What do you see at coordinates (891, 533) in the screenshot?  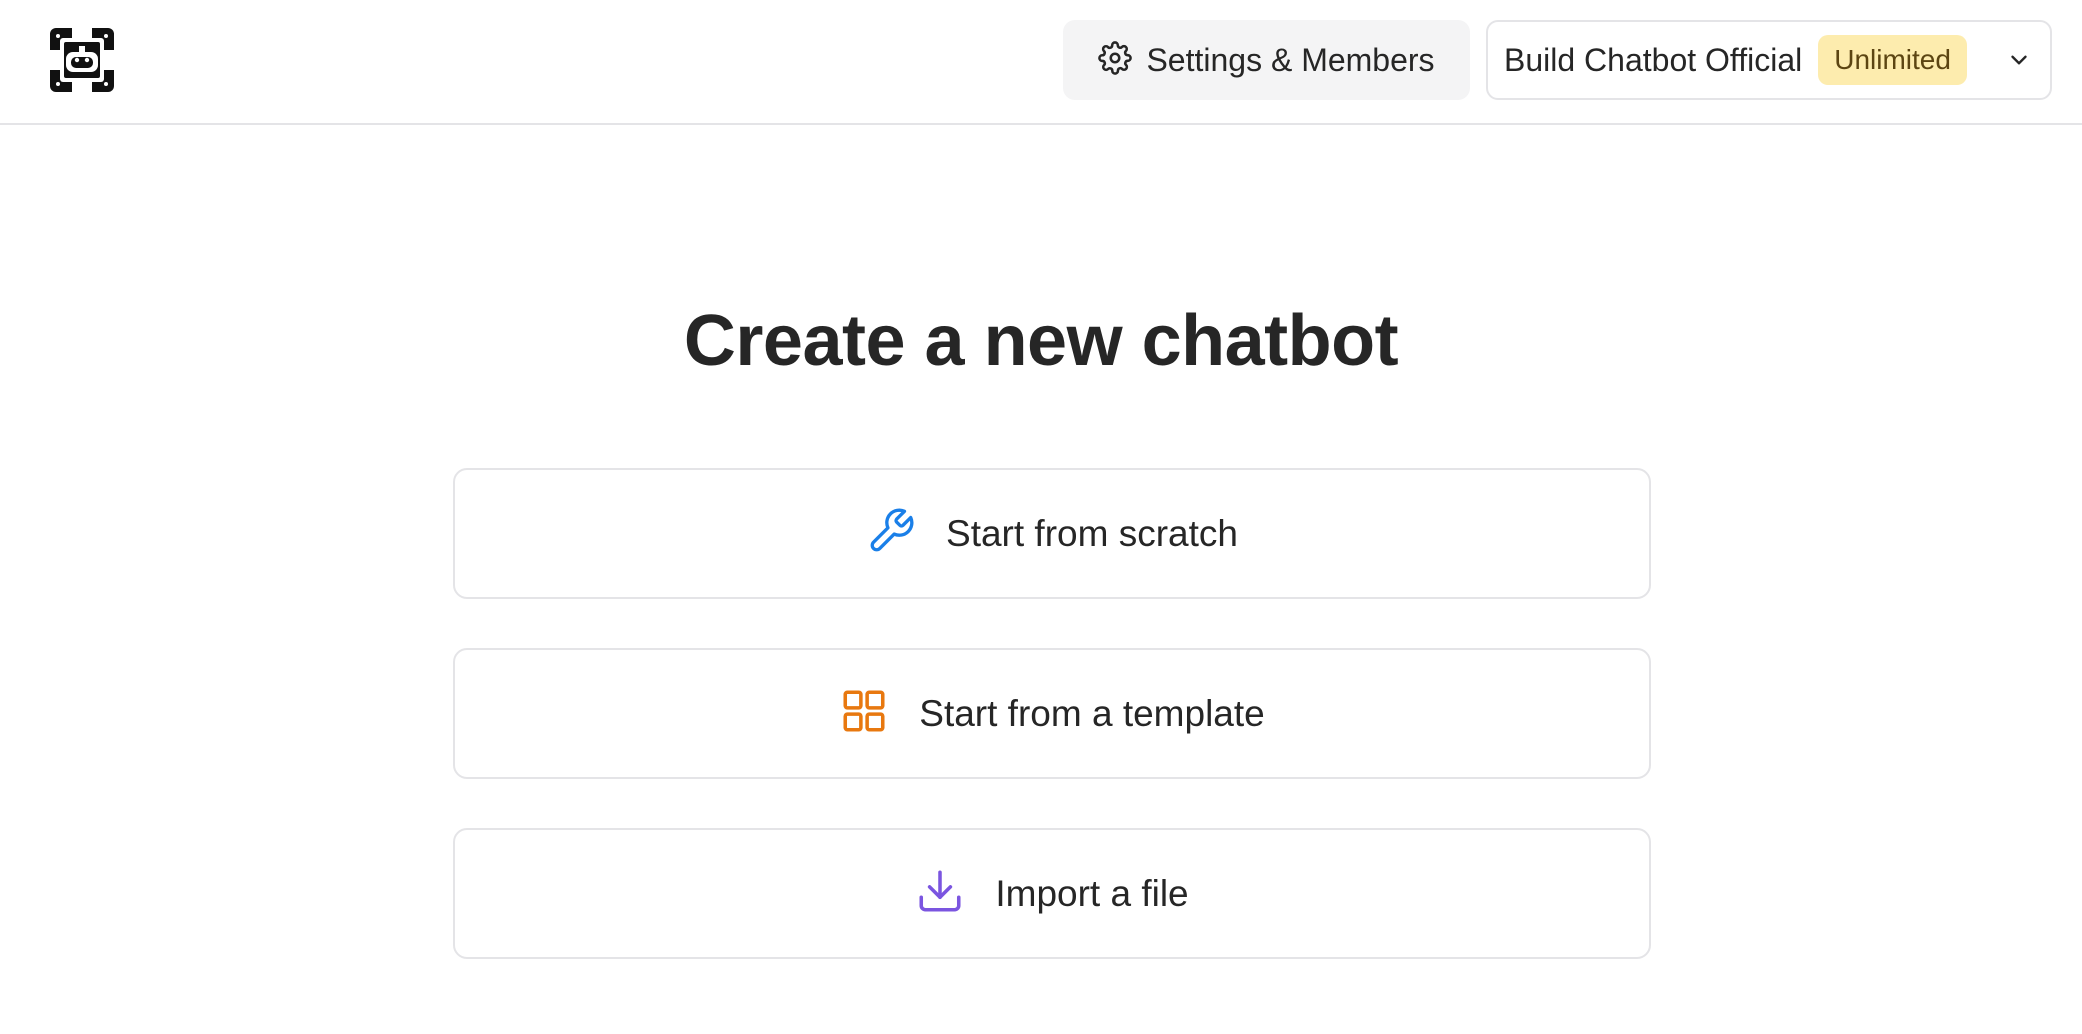 I see `wrench-icon` at bounding box center [891, 533].